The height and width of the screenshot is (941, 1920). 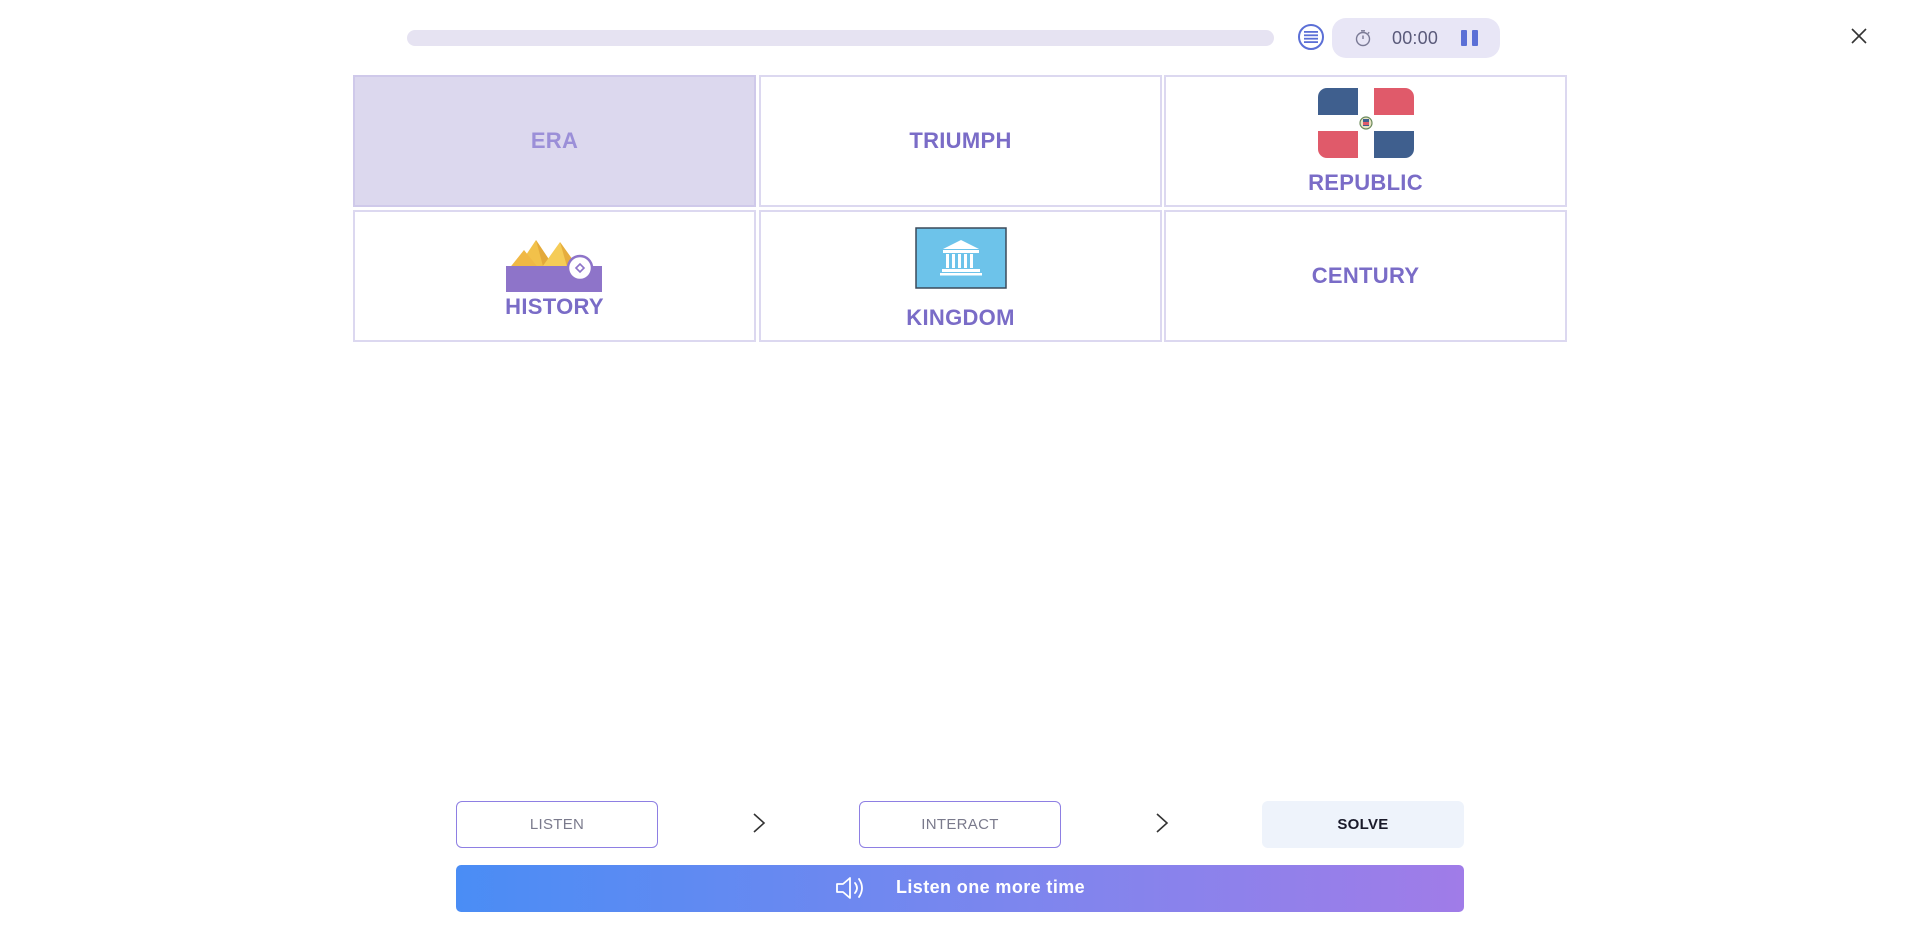 I want to click on card-history: HISTORY, so click(x=554, y=276).